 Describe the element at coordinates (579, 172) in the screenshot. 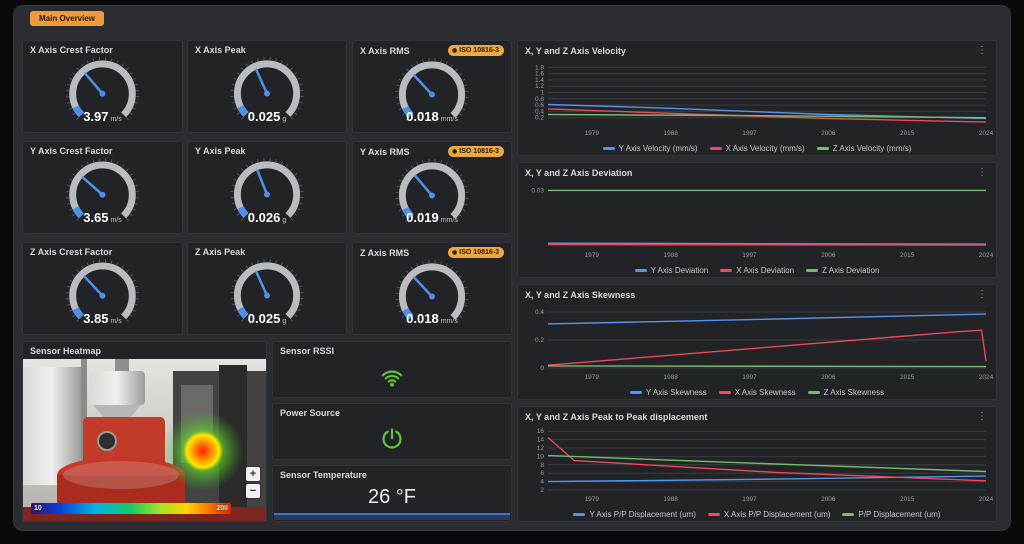

I see `panel-title: X, Y and Z Axis Deviation` at that location.